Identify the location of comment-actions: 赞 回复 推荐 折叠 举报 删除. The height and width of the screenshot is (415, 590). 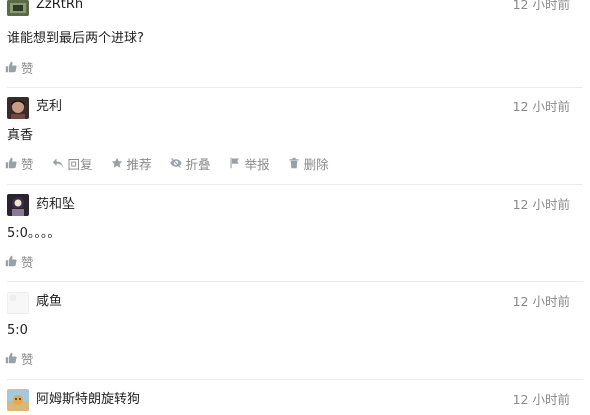
(176, 163).